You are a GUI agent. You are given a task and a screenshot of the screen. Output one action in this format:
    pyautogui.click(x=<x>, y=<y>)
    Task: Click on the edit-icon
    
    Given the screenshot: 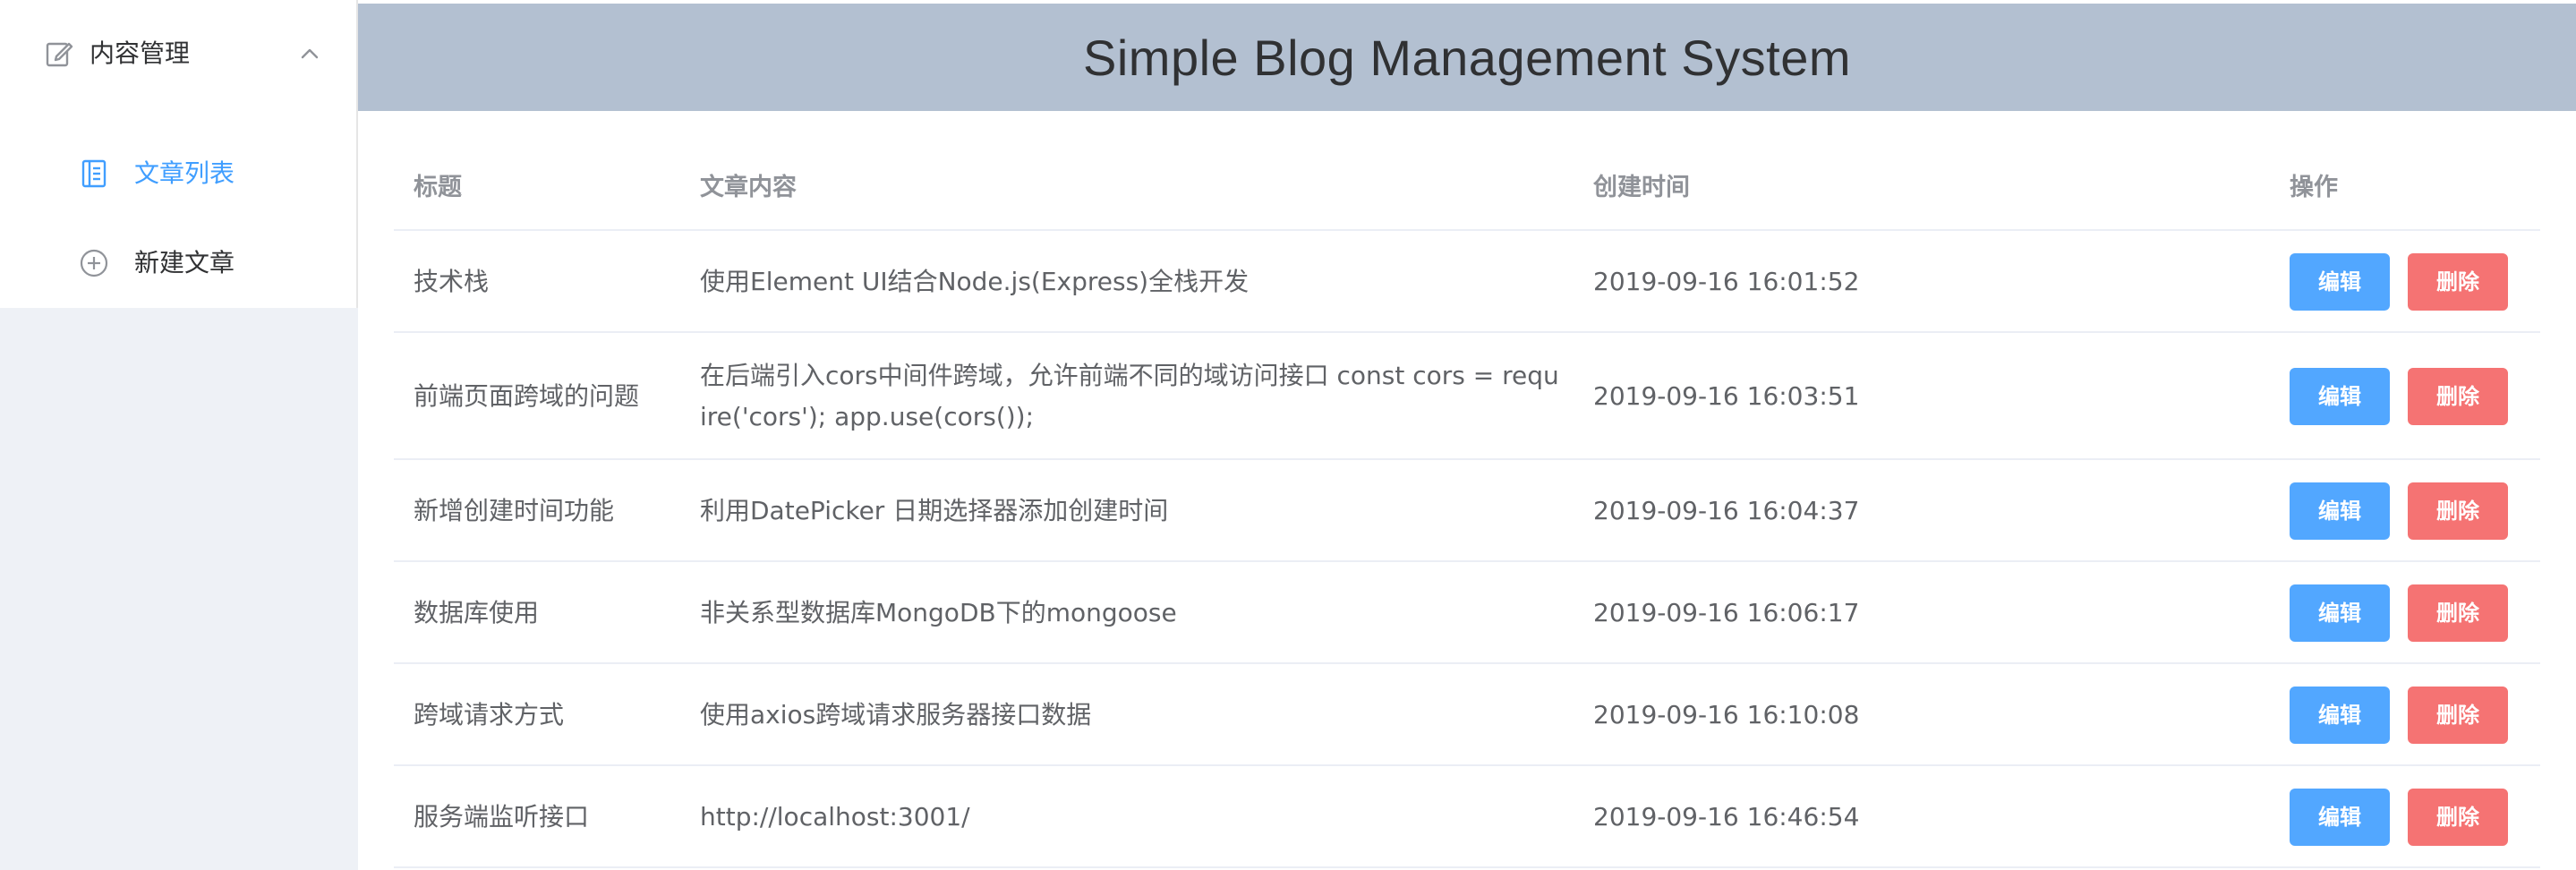 What is the action you would take?
    pyautogui.click(x=59, y=53)
    